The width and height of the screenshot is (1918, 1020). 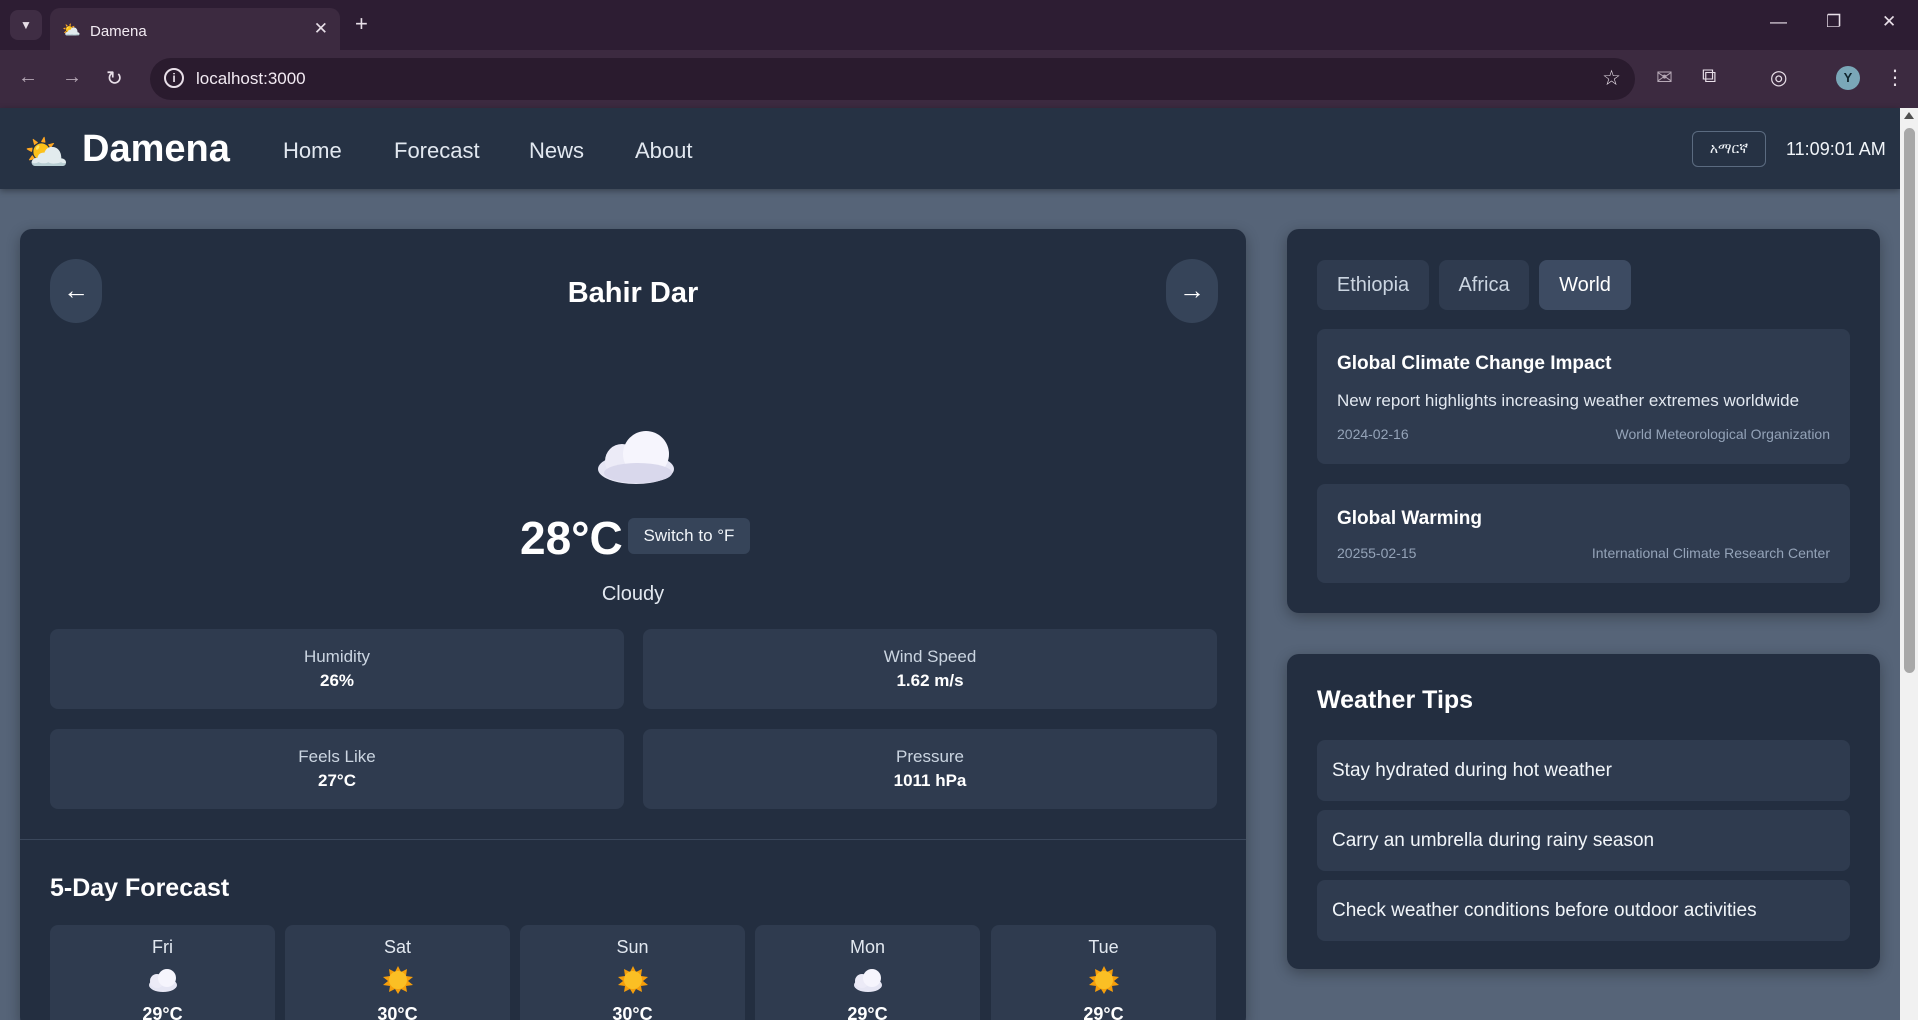 I want to click on tip-item: Carry an umbrella during rainy season, so click(x=1583, y=840).